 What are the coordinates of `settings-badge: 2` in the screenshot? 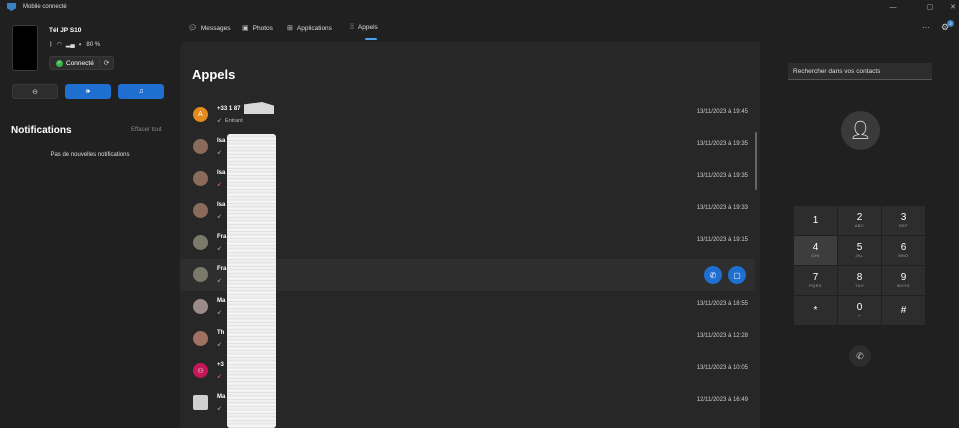 It's located at (950, 23).